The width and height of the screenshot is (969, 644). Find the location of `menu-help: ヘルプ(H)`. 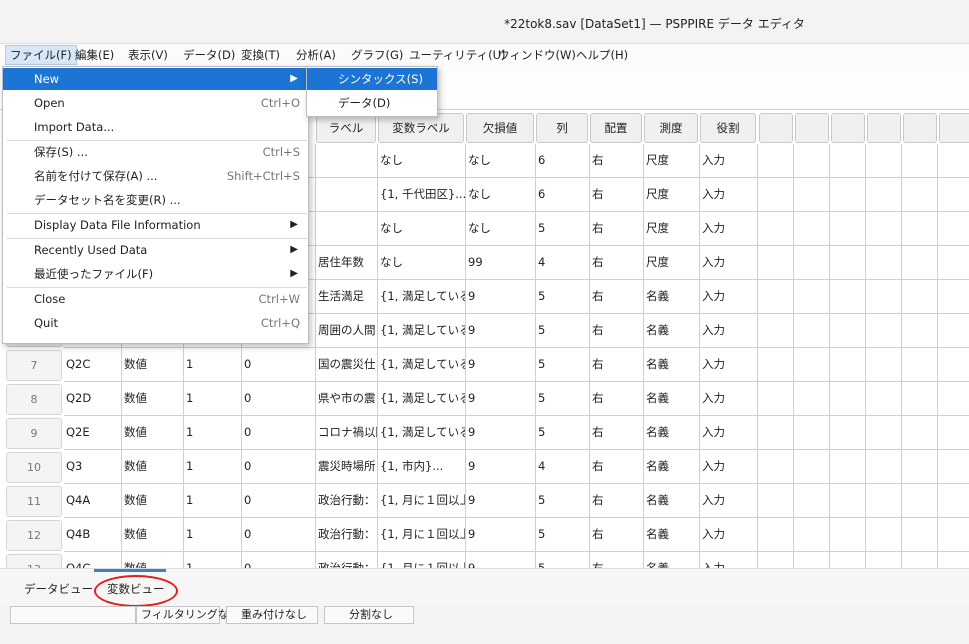

menu-help: ヘルプ(H) is located at coordinates (602, 55).